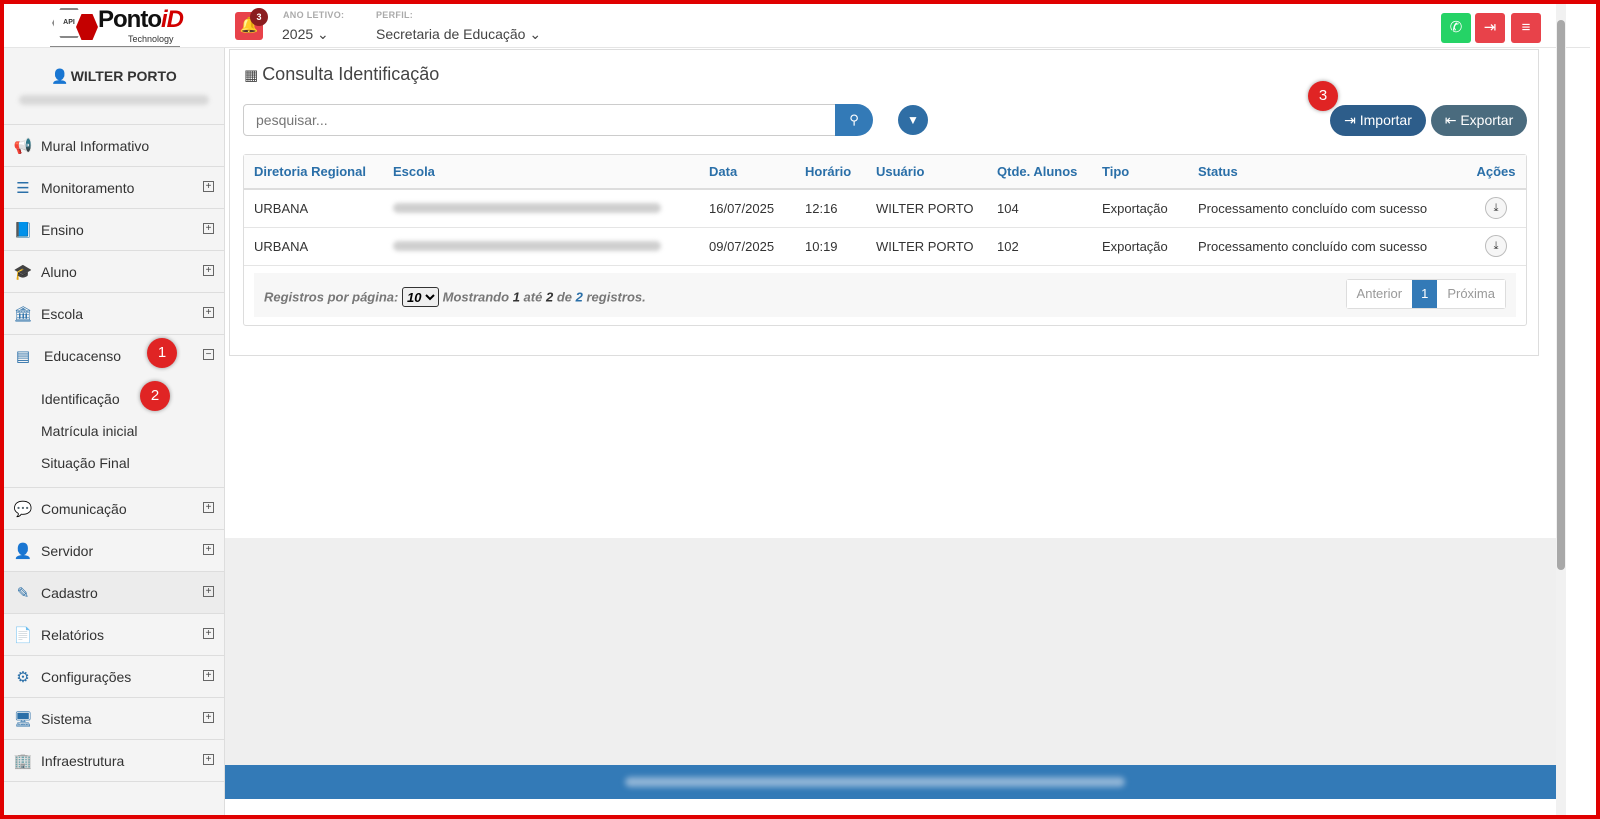  I want to click on submenu-item-identificacao: Identificação, so click(114, 399).